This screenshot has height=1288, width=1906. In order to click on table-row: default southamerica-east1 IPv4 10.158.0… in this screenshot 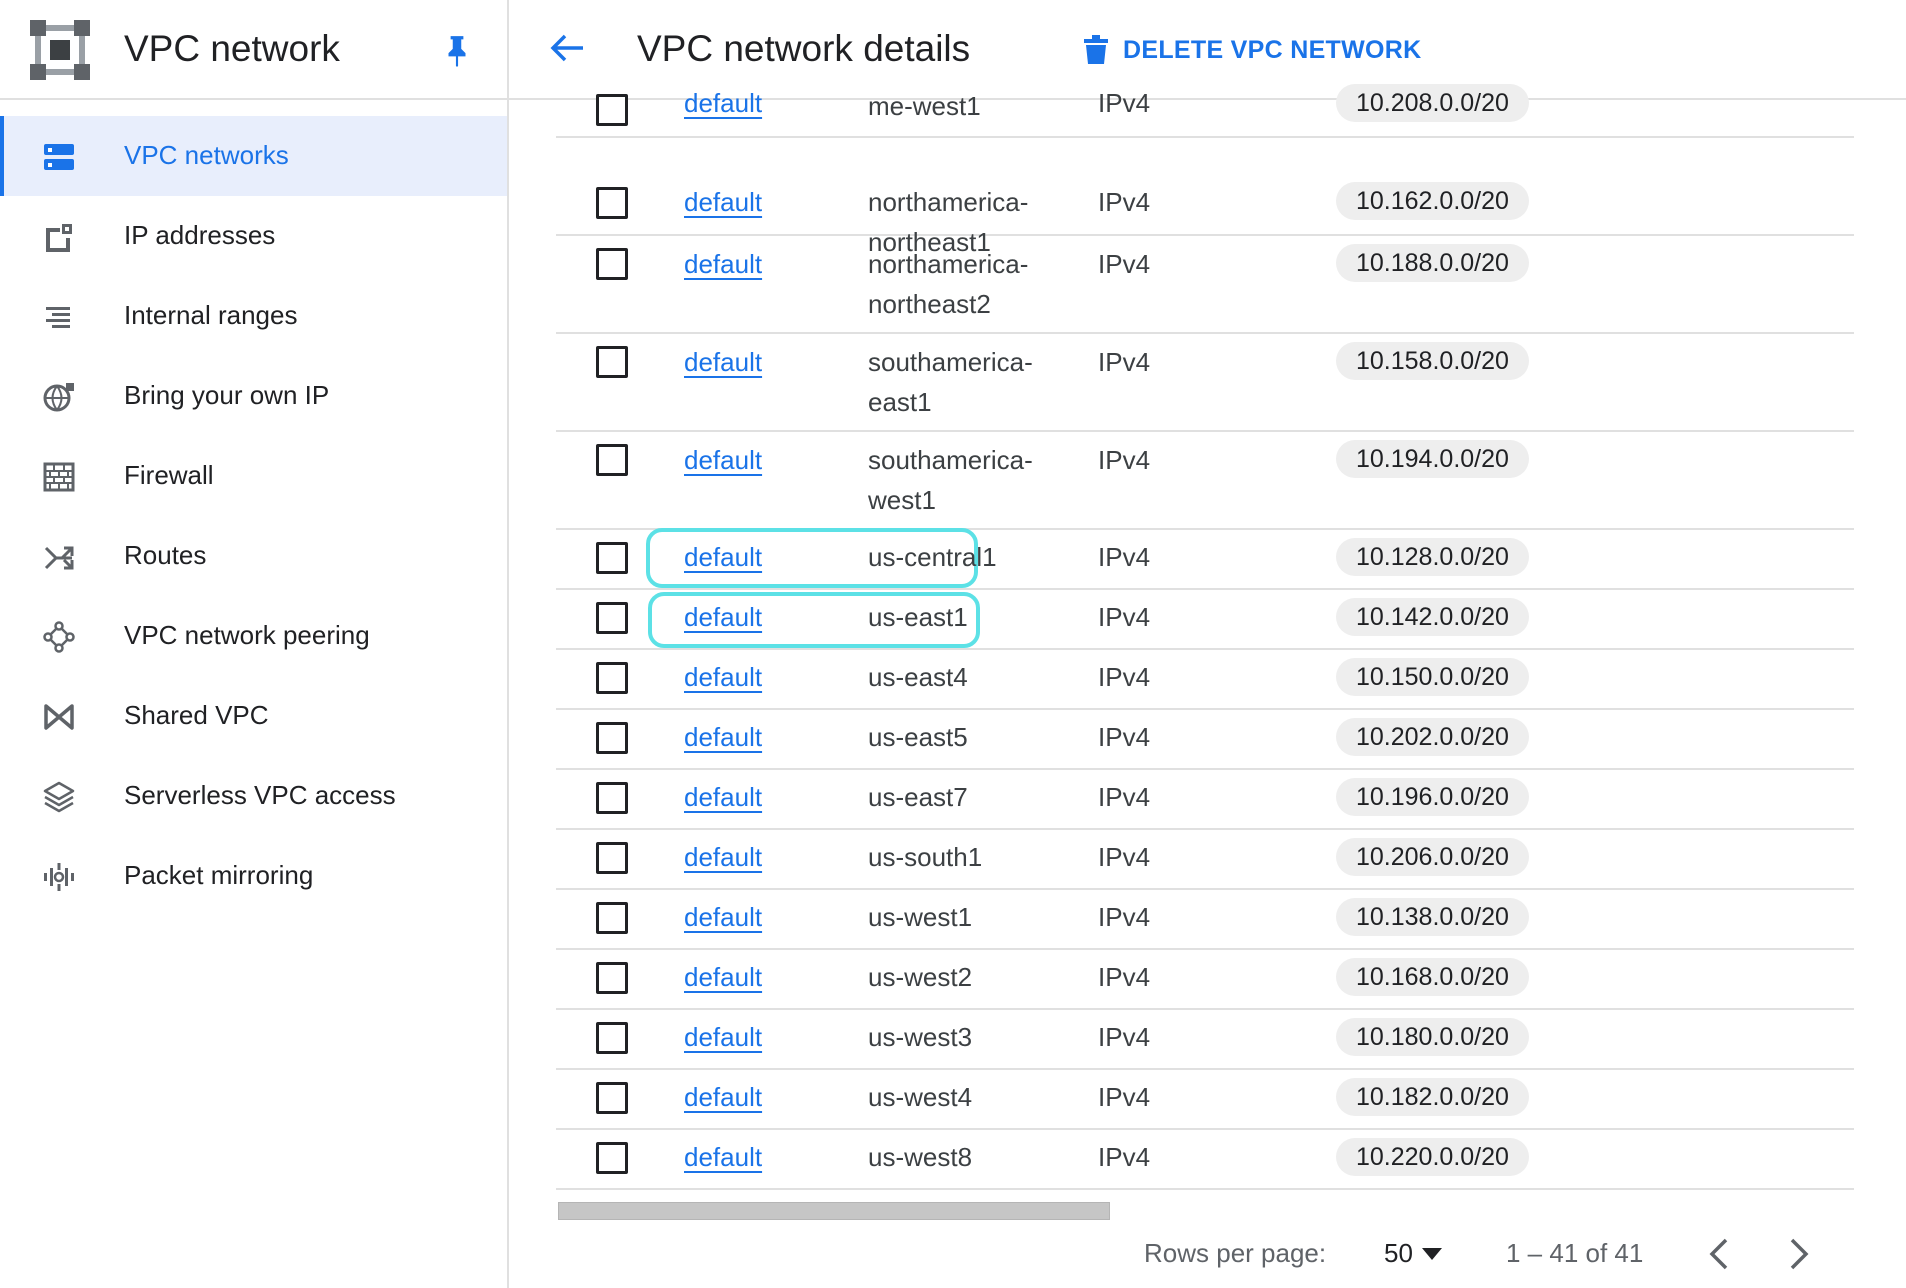, I will do `click(1205, 383)`.